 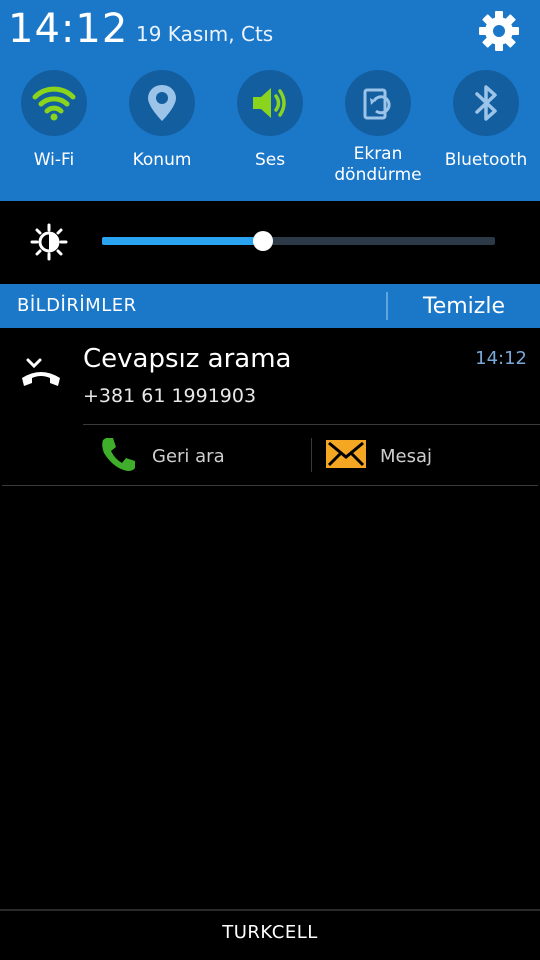 What do you see at coordinates (68, 29) in the screenshot?
I see `clock: 14:12` at bounding box center [68, 29].